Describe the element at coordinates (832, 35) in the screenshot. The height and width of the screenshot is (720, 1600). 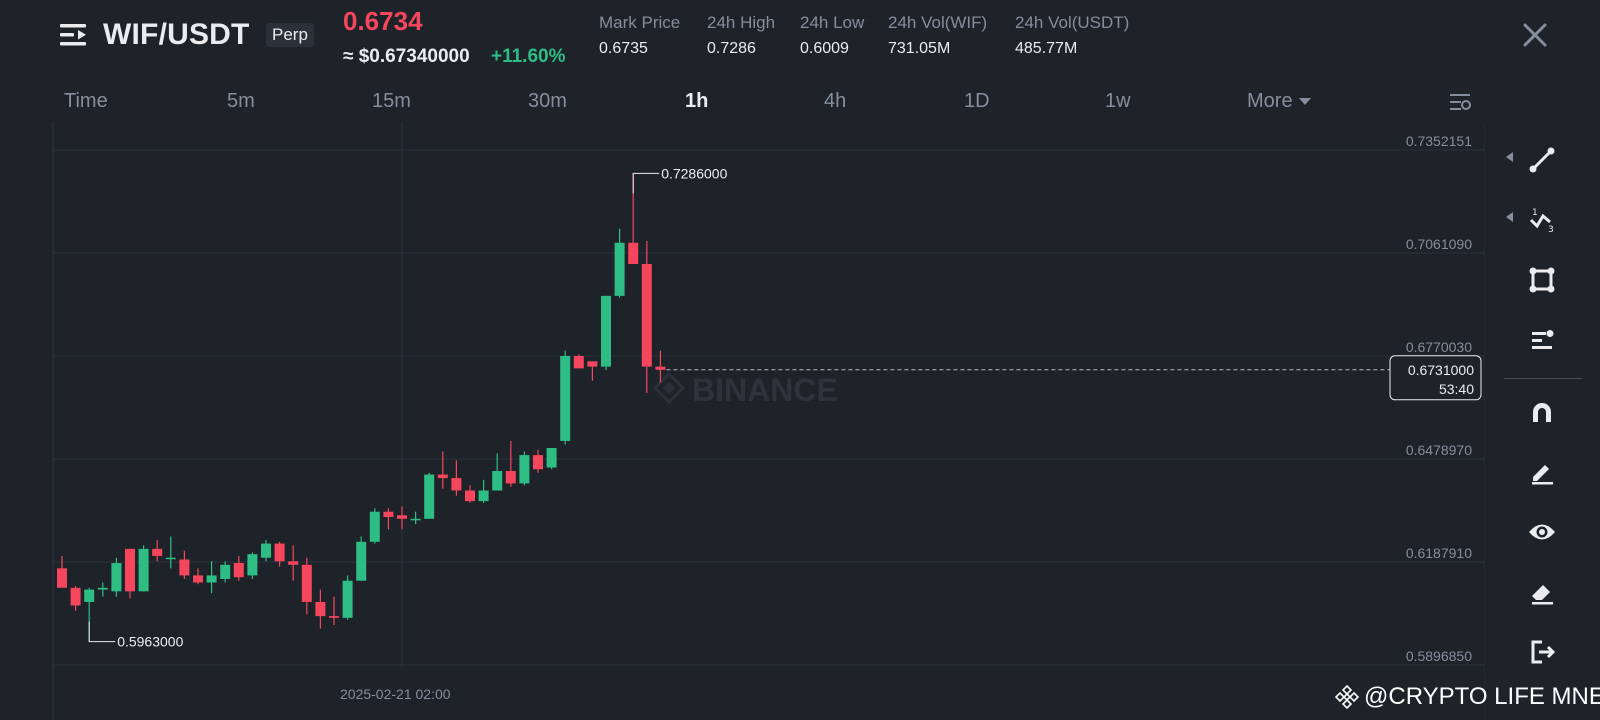
I see `stat-24h-low: 24h Low 0.6009` at that location.